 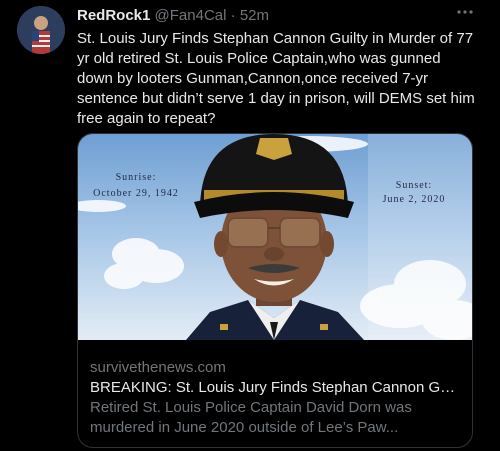 What do you see at coordinates (191, 15) in the screenshot?
I see `handle: @Fan4Cal` at bounding box center [191, 15].